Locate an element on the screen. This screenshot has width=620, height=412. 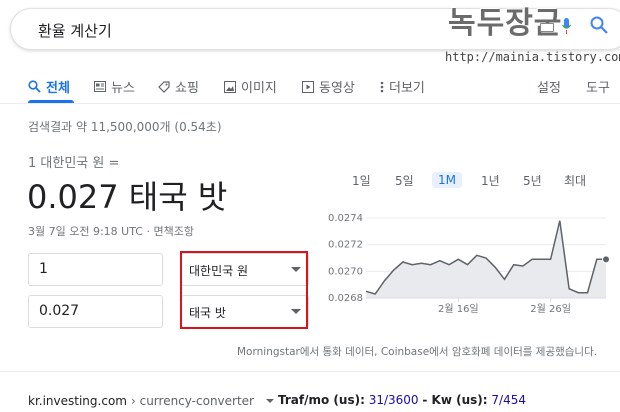
converter-from-line: 1 대한민국 원 = is located at coordinates (74, 163).